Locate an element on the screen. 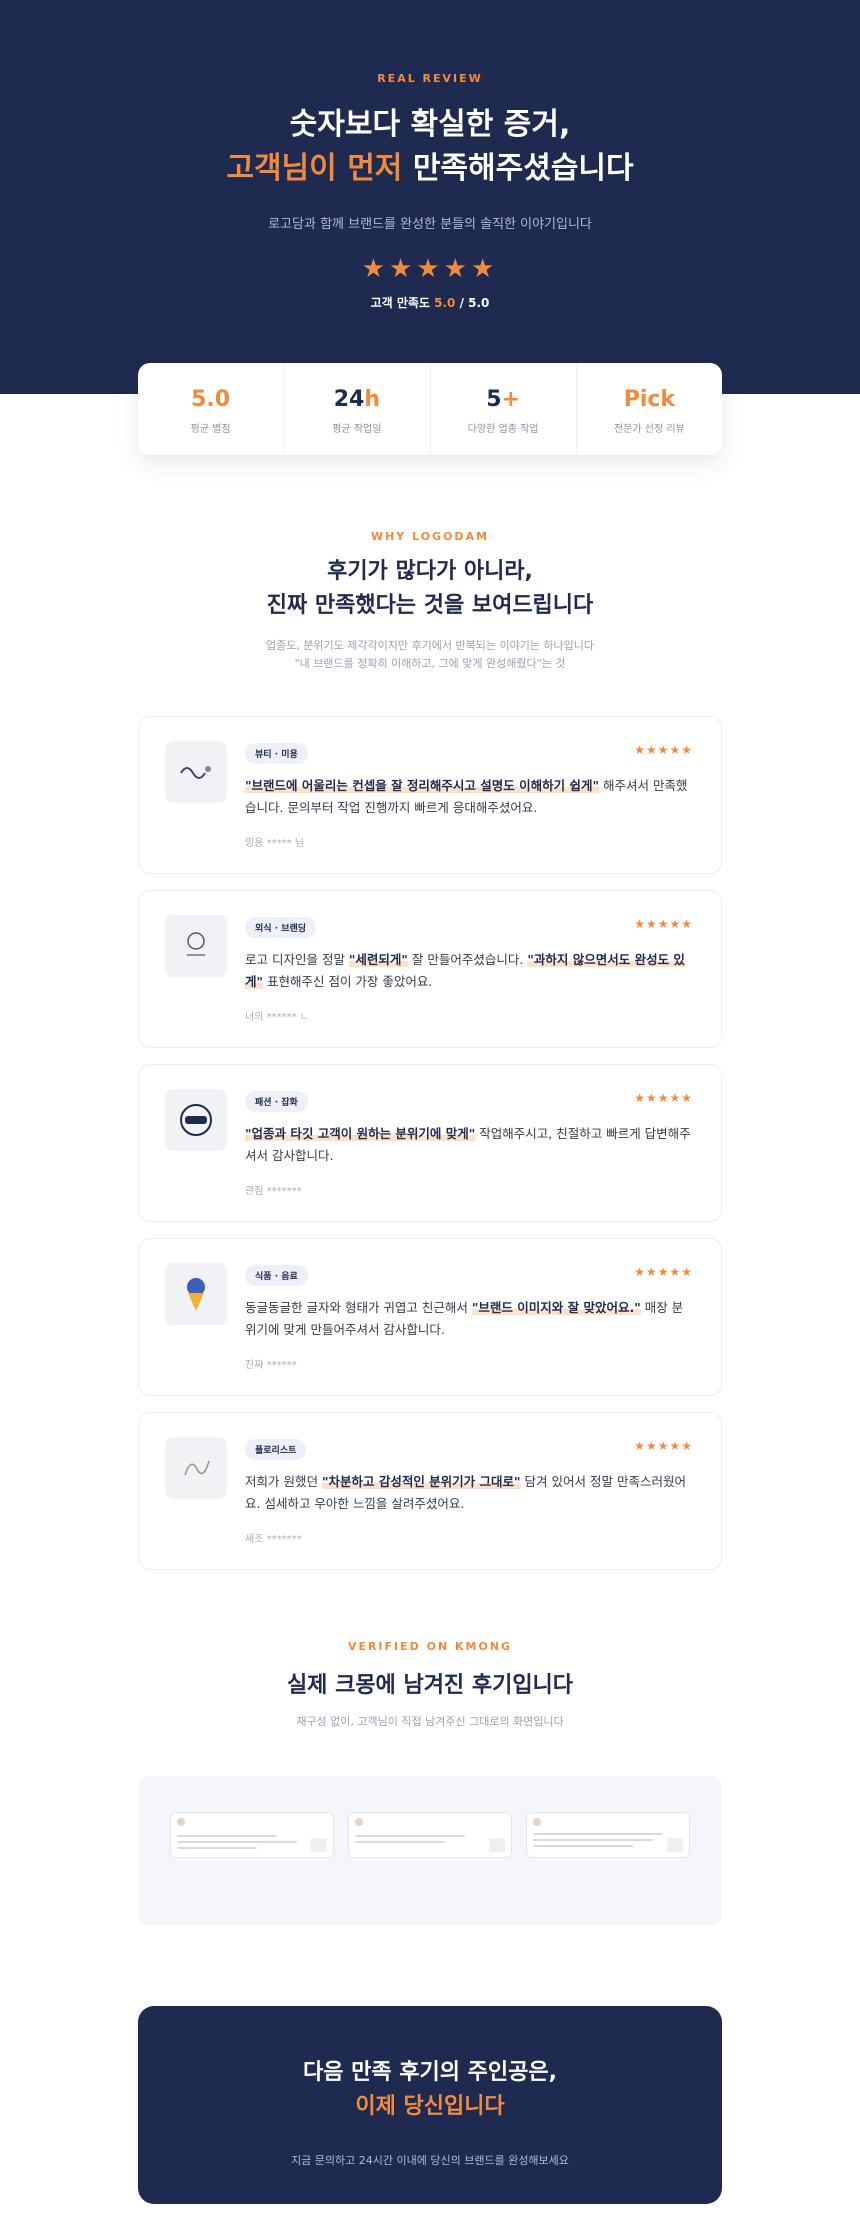  stat-value: Pick is located at coordinates (649, 399).